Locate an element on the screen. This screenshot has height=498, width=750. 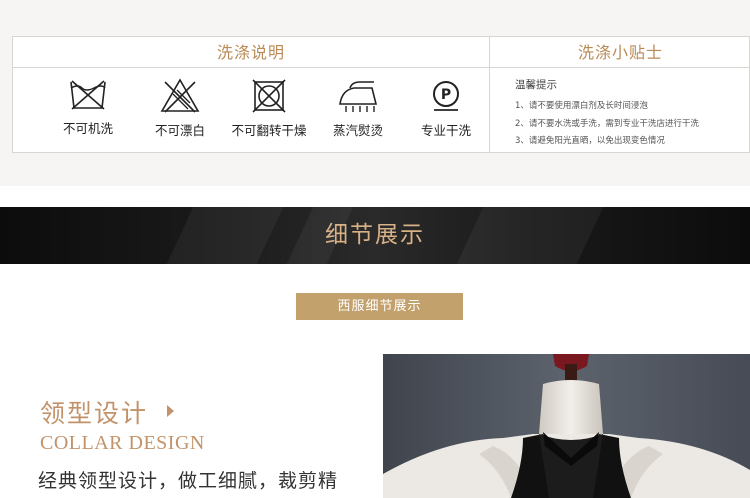
detail-banner: 细节展示 is located at coordinates (375, 235).